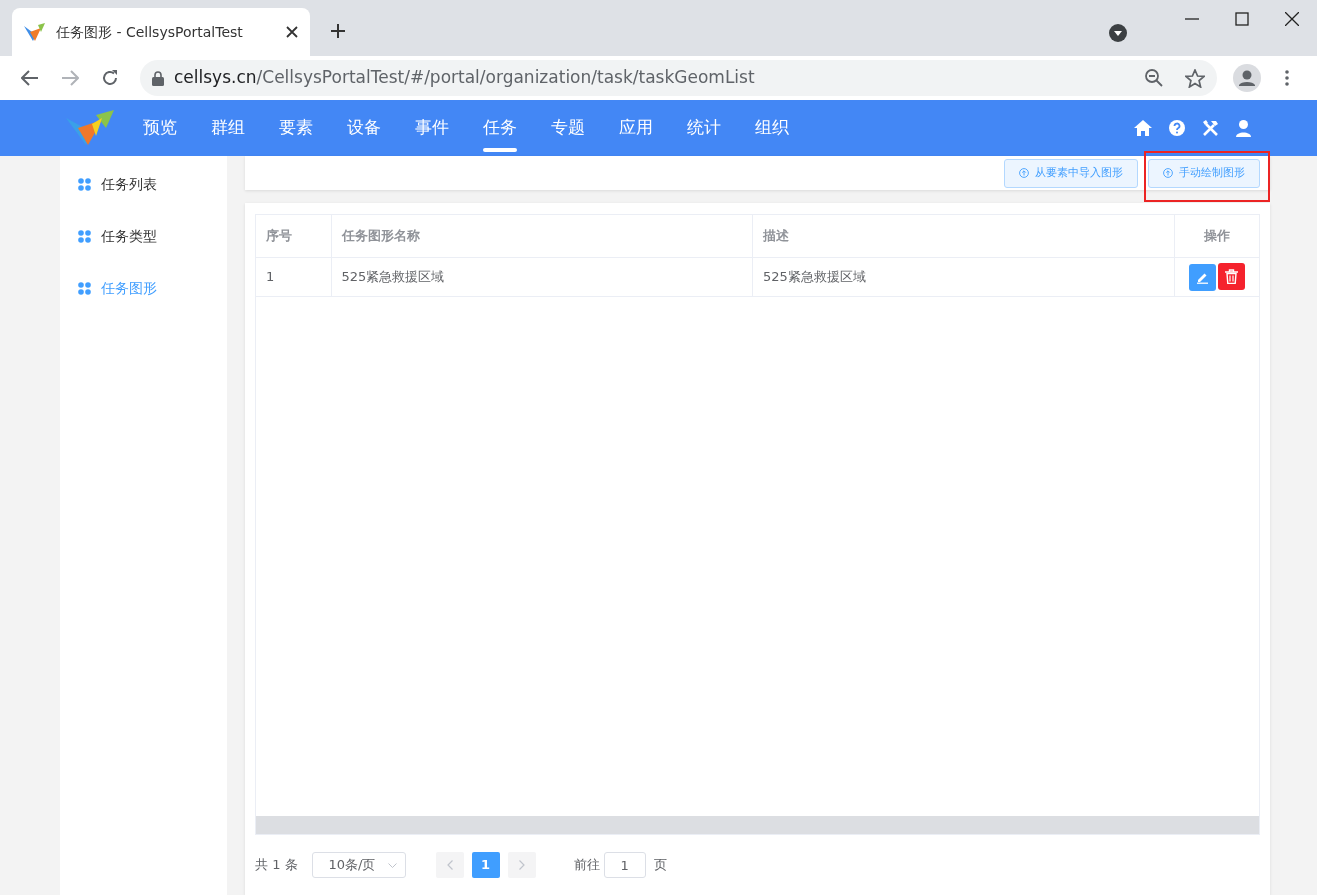  What do you see at coordinates (143, 184) in the screenshot?
I see `sidebar-item: 任务列表` at bounding box center [143, 184].